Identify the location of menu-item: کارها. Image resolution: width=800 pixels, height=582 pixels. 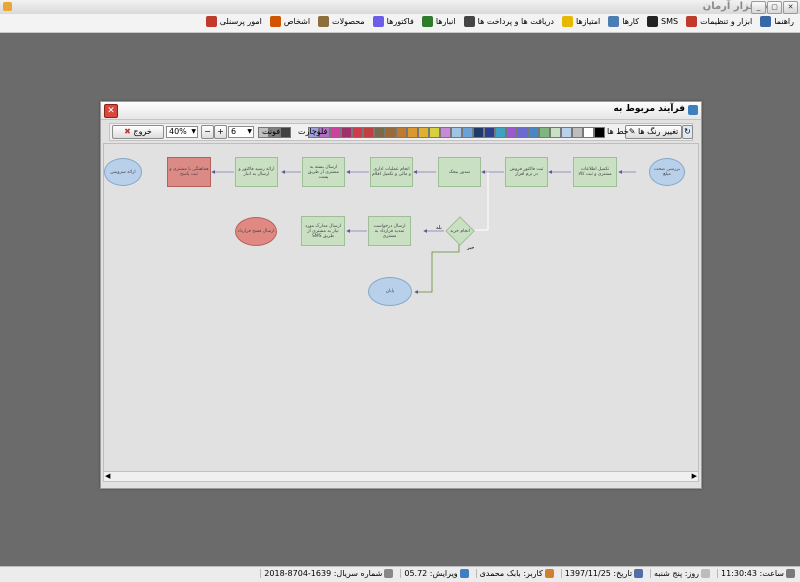
(623, 21).